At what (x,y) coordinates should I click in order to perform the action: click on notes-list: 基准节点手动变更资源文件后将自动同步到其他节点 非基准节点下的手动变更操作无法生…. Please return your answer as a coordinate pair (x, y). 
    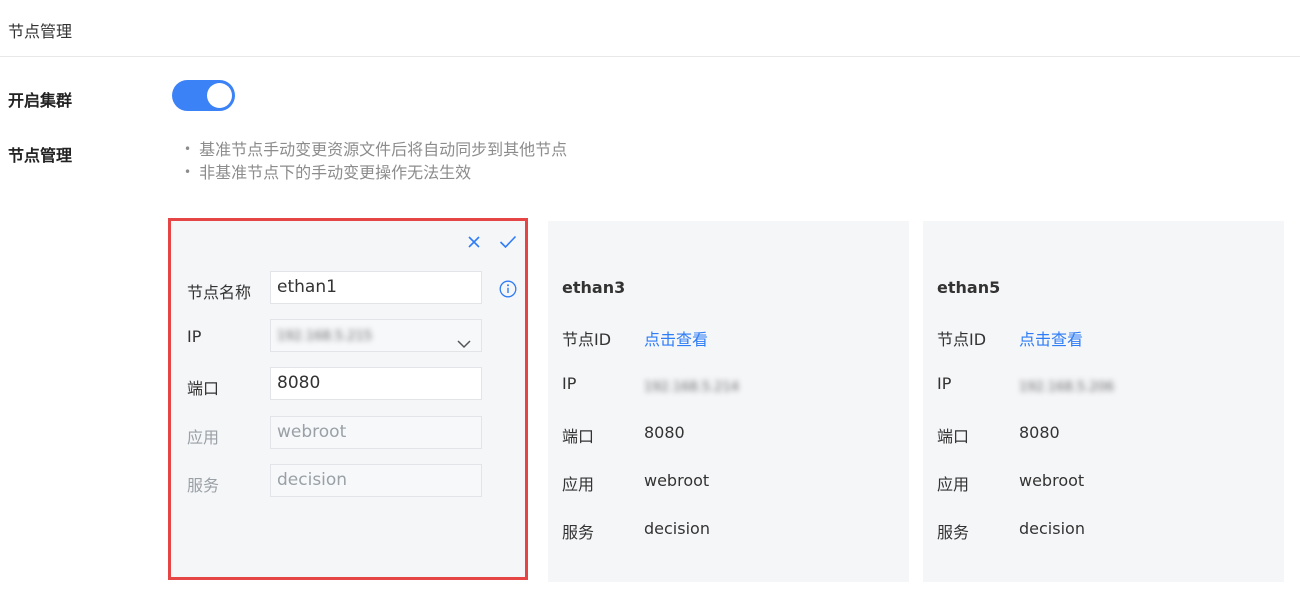
    Looking at the image, I should click on (375, 161).